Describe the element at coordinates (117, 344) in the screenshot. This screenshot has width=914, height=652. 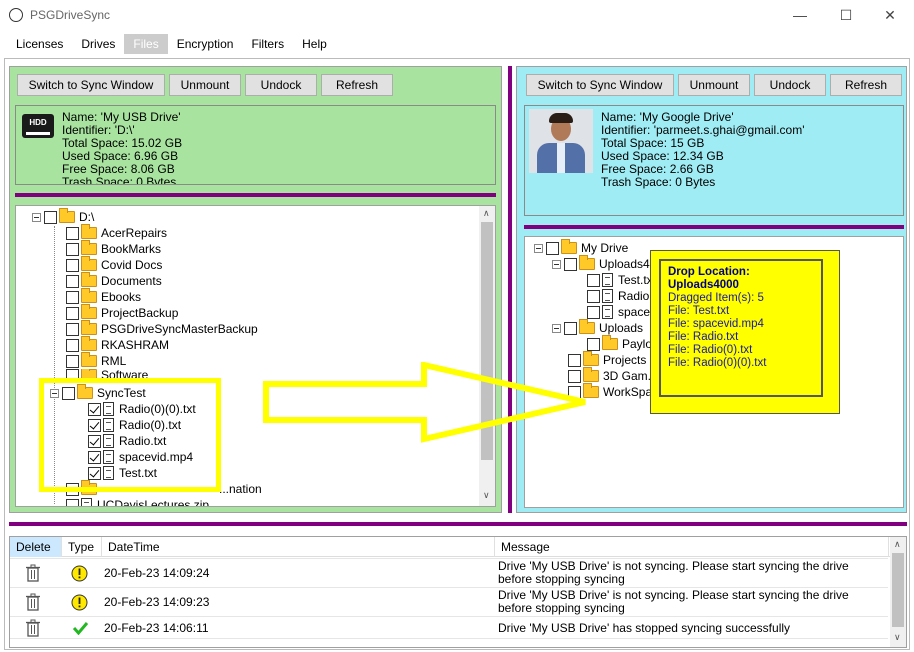
I see `tree-folder: RKASHRAM` at that location.